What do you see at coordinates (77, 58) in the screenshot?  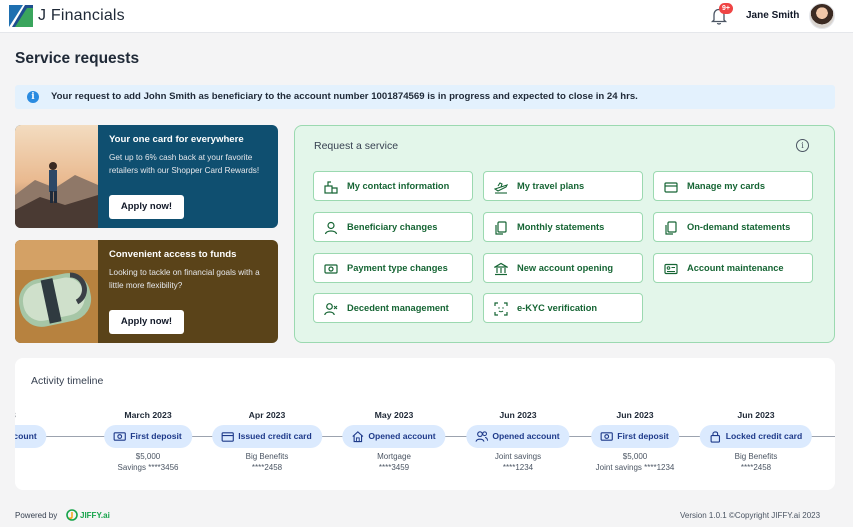 I see `page-title: Service requests` at bounding box center [77, 58].